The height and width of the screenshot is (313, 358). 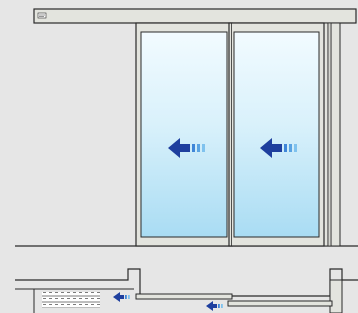 I want to click on operator-label-icon, so click(x=42, y=15).